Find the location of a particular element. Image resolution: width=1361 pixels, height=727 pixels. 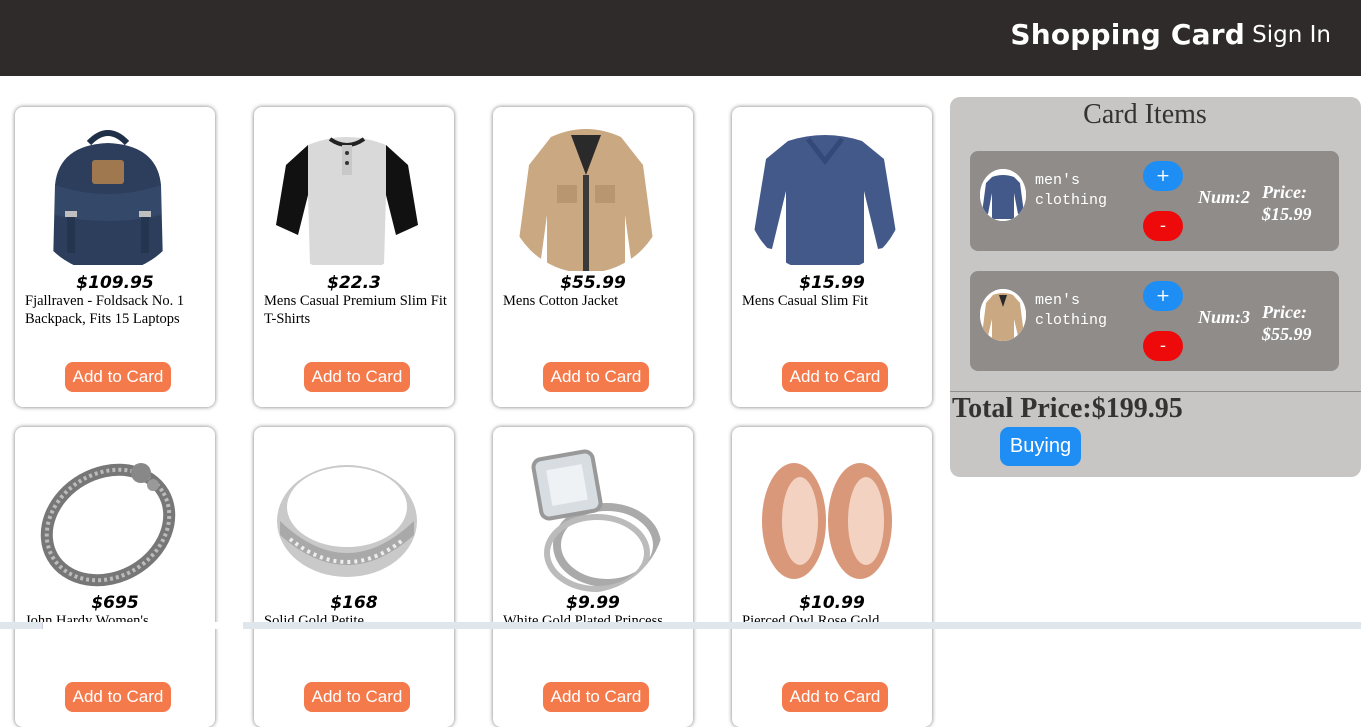

product-price: $55.99 is located at coordinates (593, 283).